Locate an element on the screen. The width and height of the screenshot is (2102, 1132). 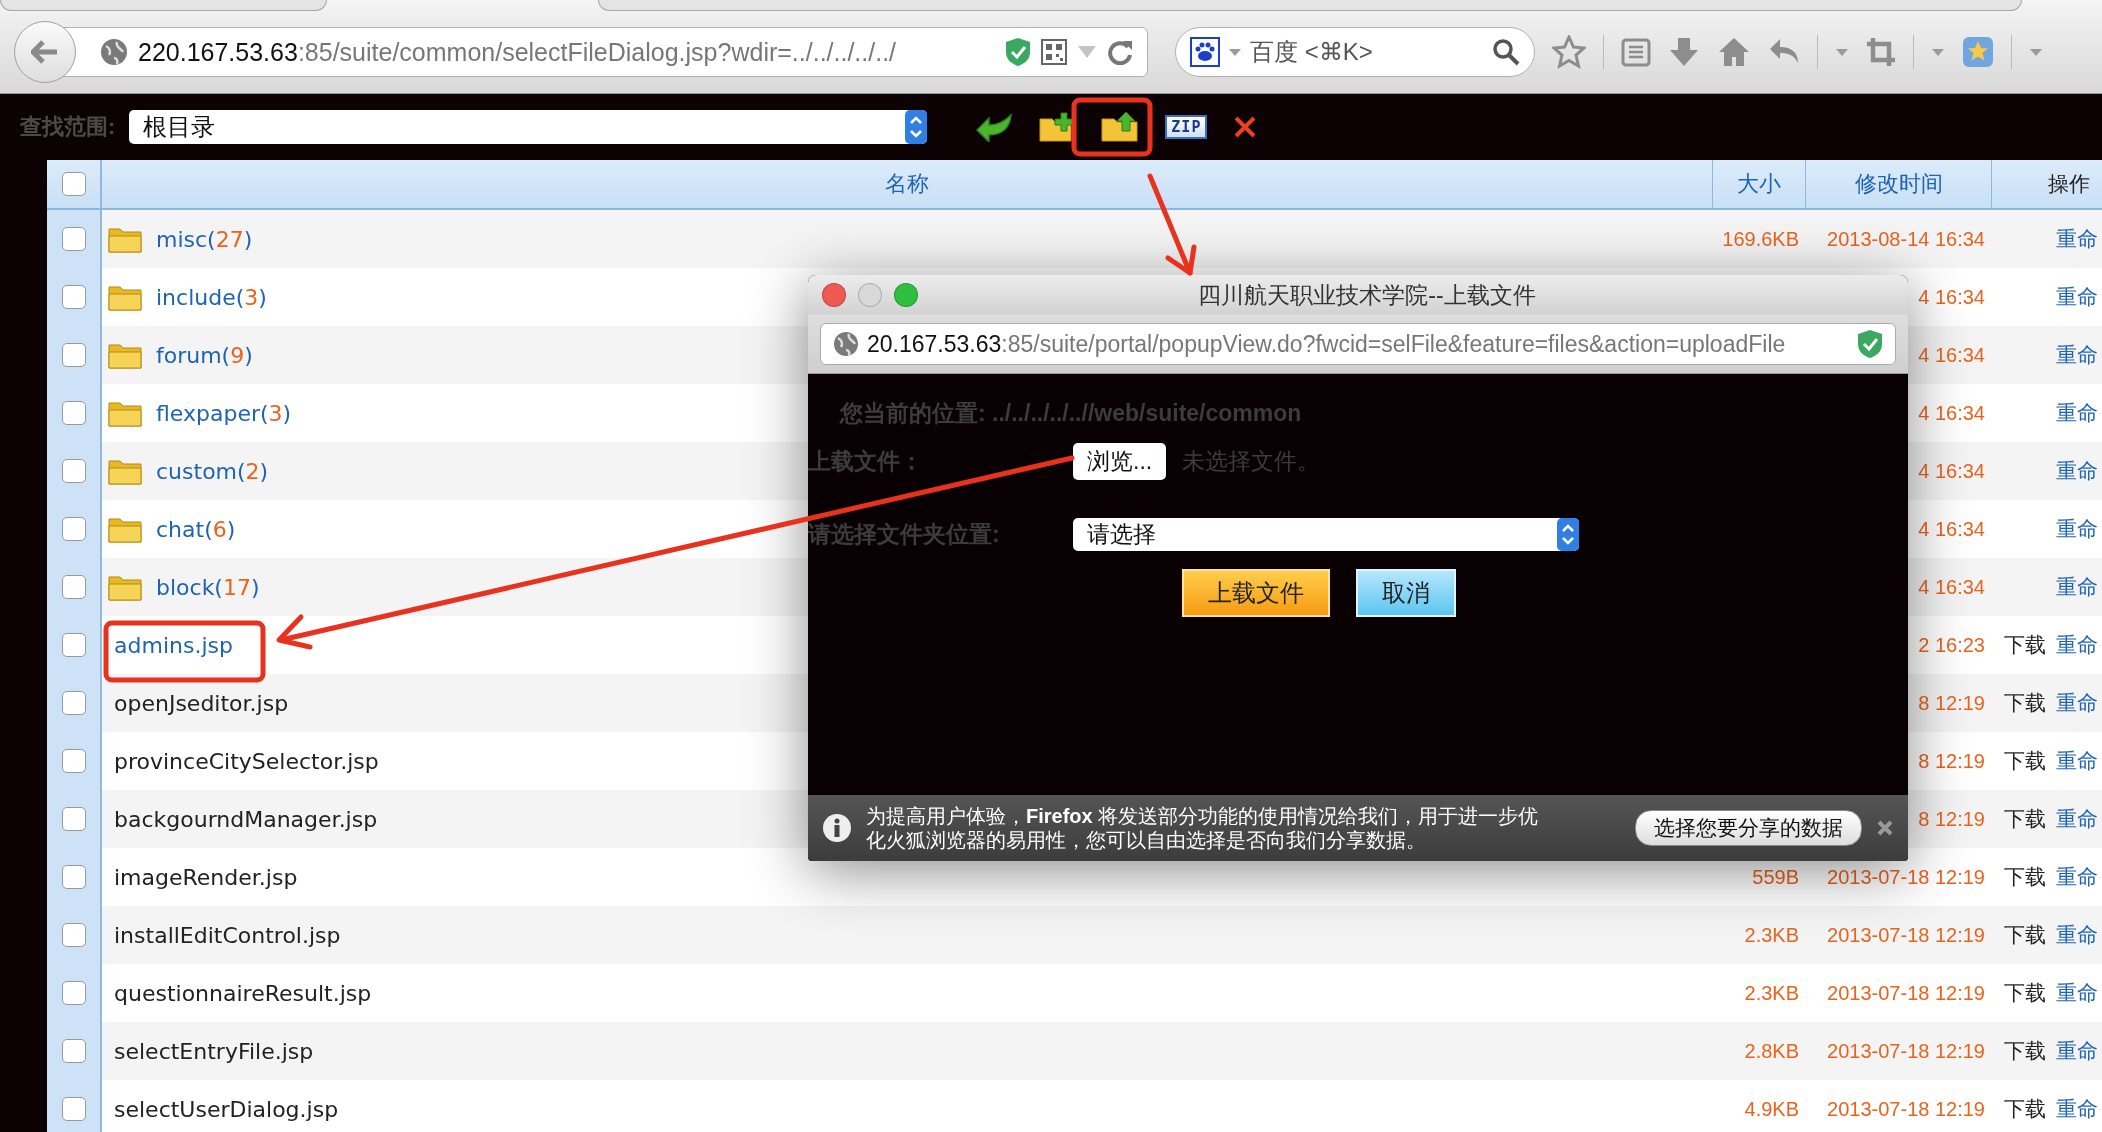
column-header: 大小 is located at coordinates (1758, 184).